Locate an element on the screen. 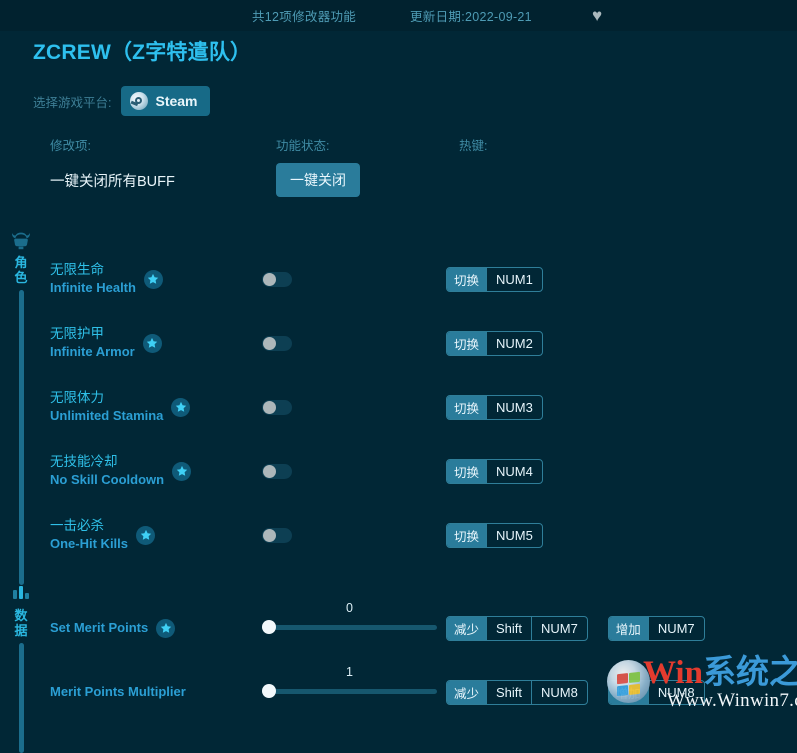 This screenshot has height=753, width=797. hotkey-group: 切换 NUM2 is located at coordinates (494, 343).